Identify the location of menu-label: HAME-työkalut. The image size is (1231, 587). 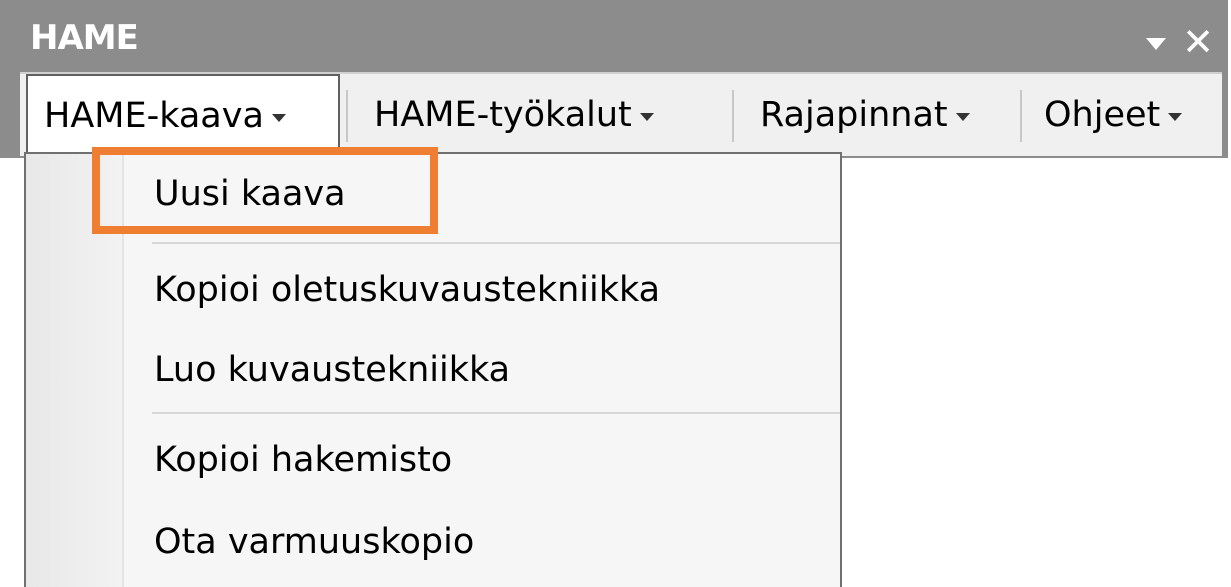
(503, 115).